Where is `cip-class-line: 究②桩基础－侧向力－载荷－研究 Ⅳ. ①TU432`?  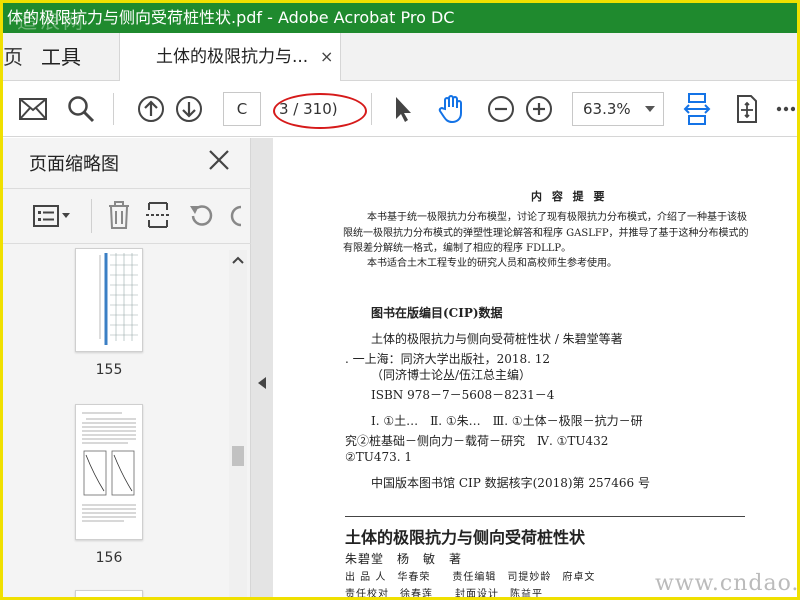 cip-class-line: 究②桩基础－侧向力－载荷－研究 Ⅳ. ①TU432 is located at coordinates (477, 441).